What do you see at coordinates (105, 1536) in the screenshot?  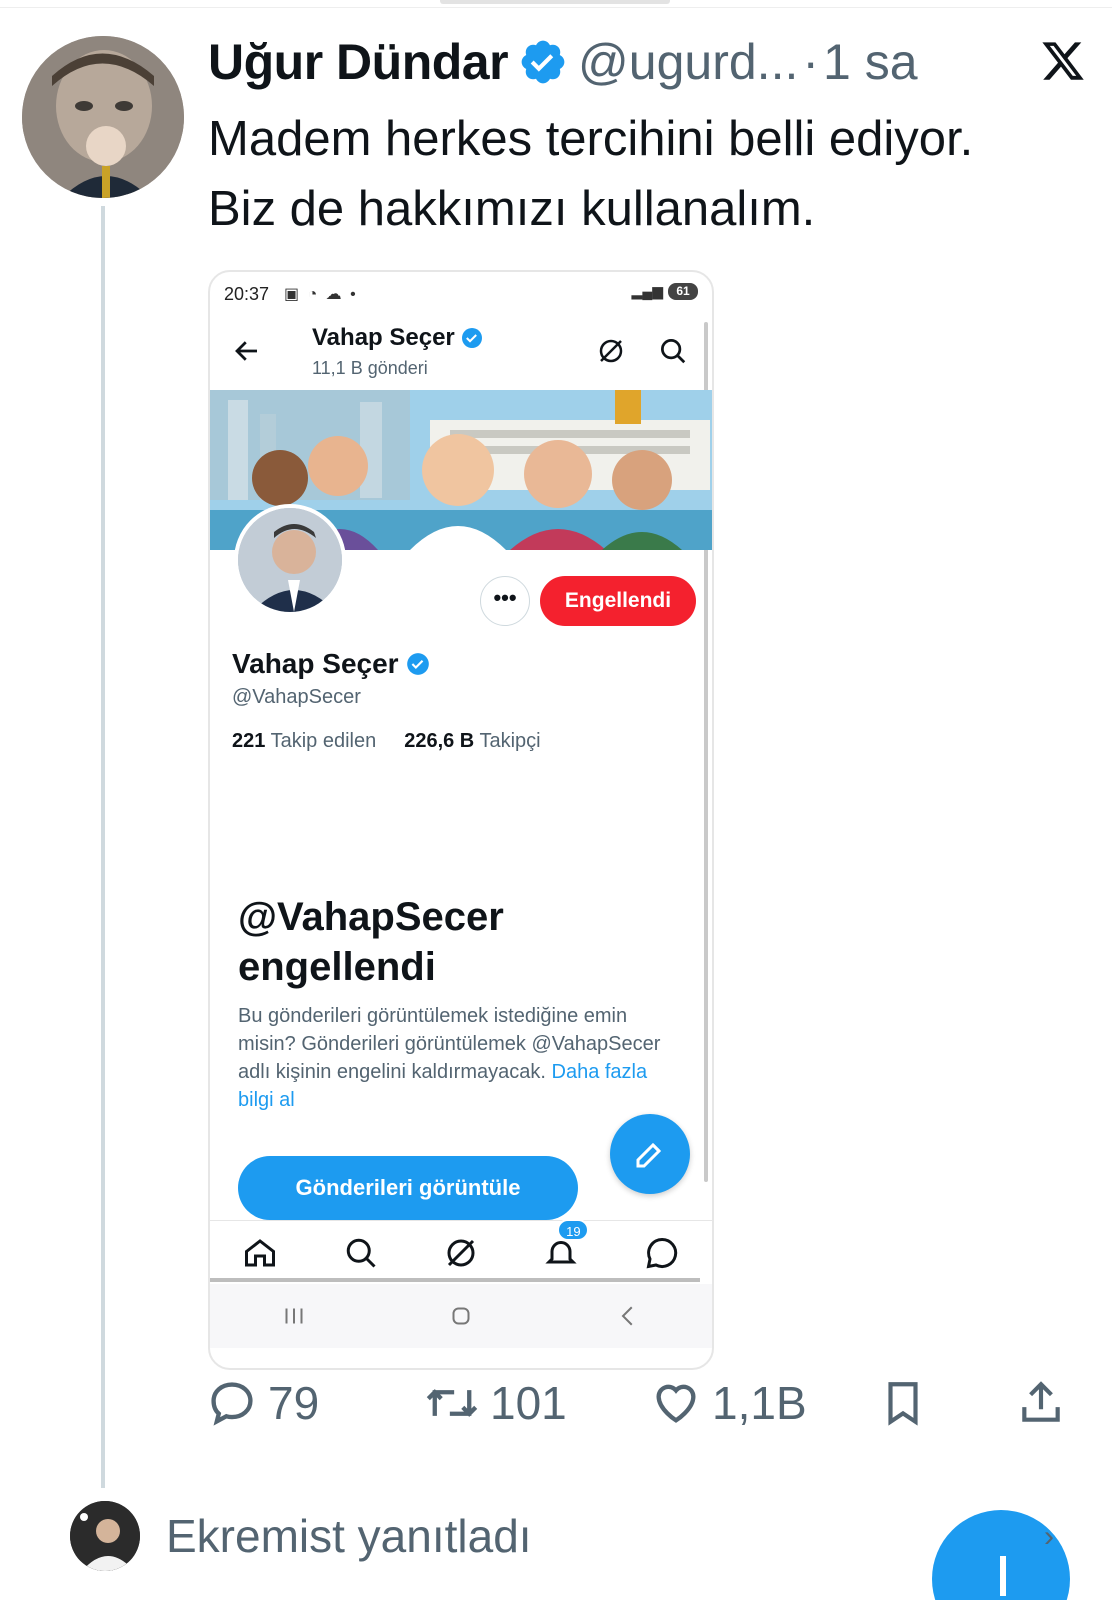 I see `replier-avatar` at bounding box center [105, 1536].